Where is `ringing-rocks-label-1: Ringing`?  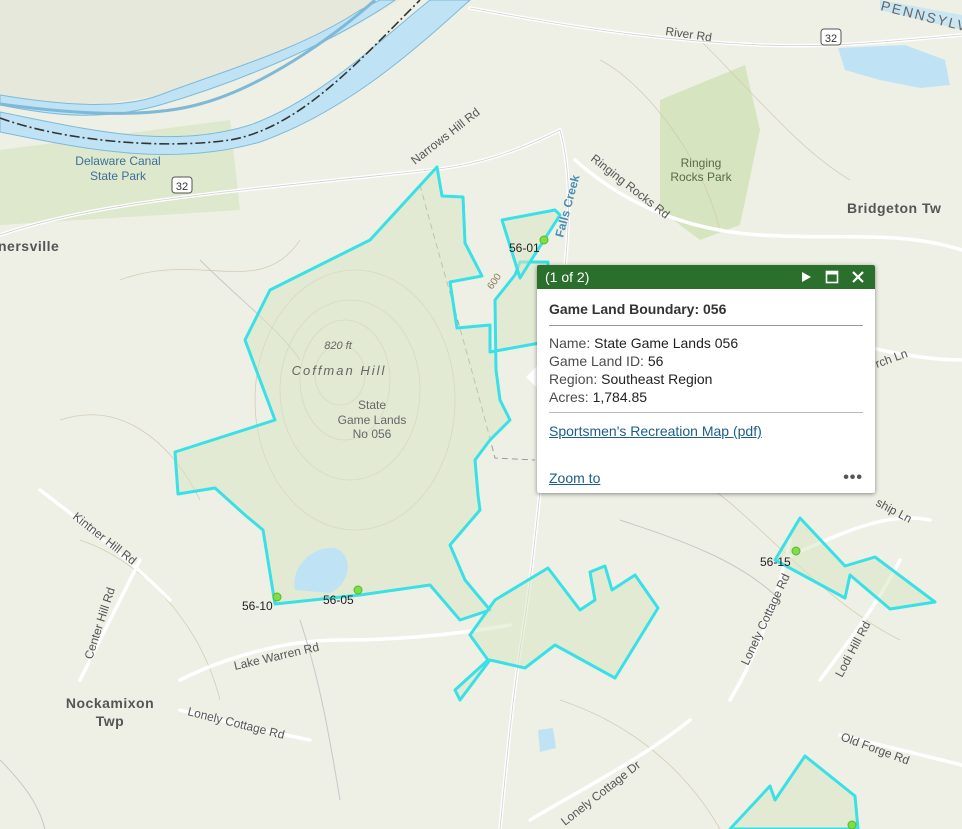 ringing-rocks-label-1: Ringing is located at coordinates (701, 163).